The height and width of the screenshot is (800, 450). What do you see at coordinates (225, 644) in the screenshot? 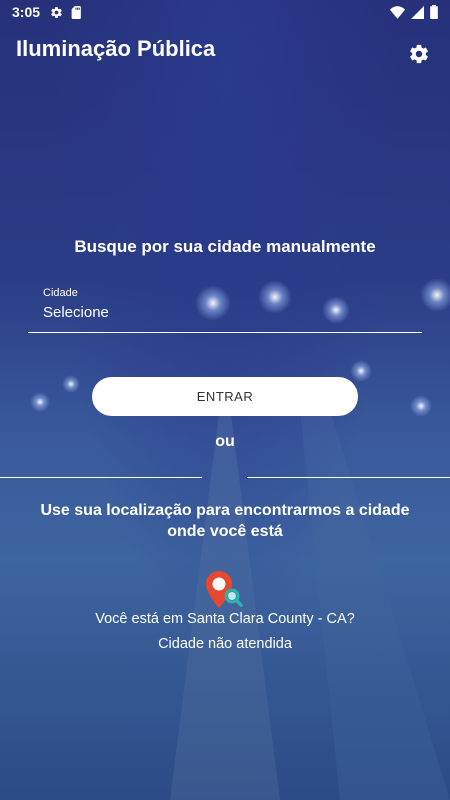
I see `city-status-text: Cidade não atendida` at bounding box center [225, 644].